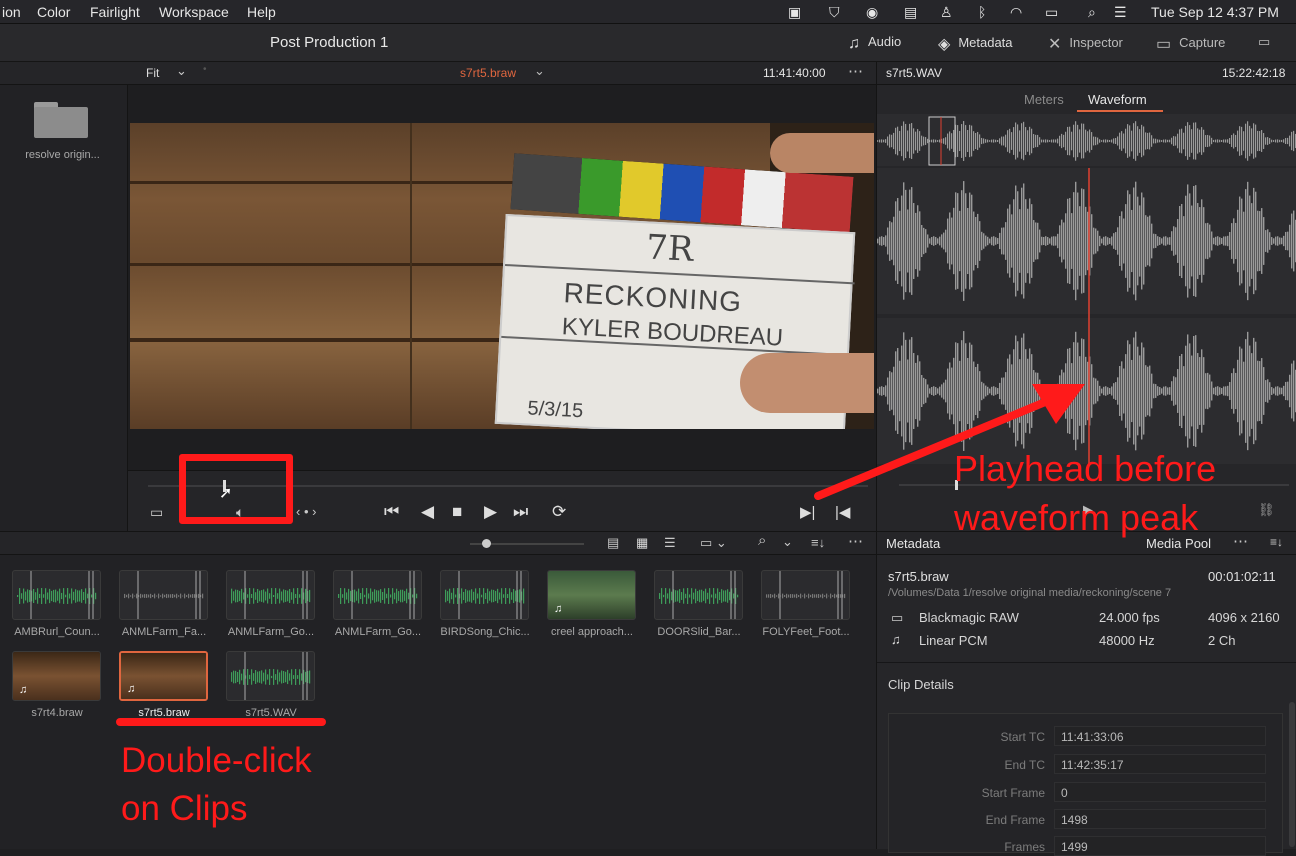  What do you see at coordinates (1051, 12) in the screenshot?
I see `battery-icon: ▭` at bounding box center [1051, 12].